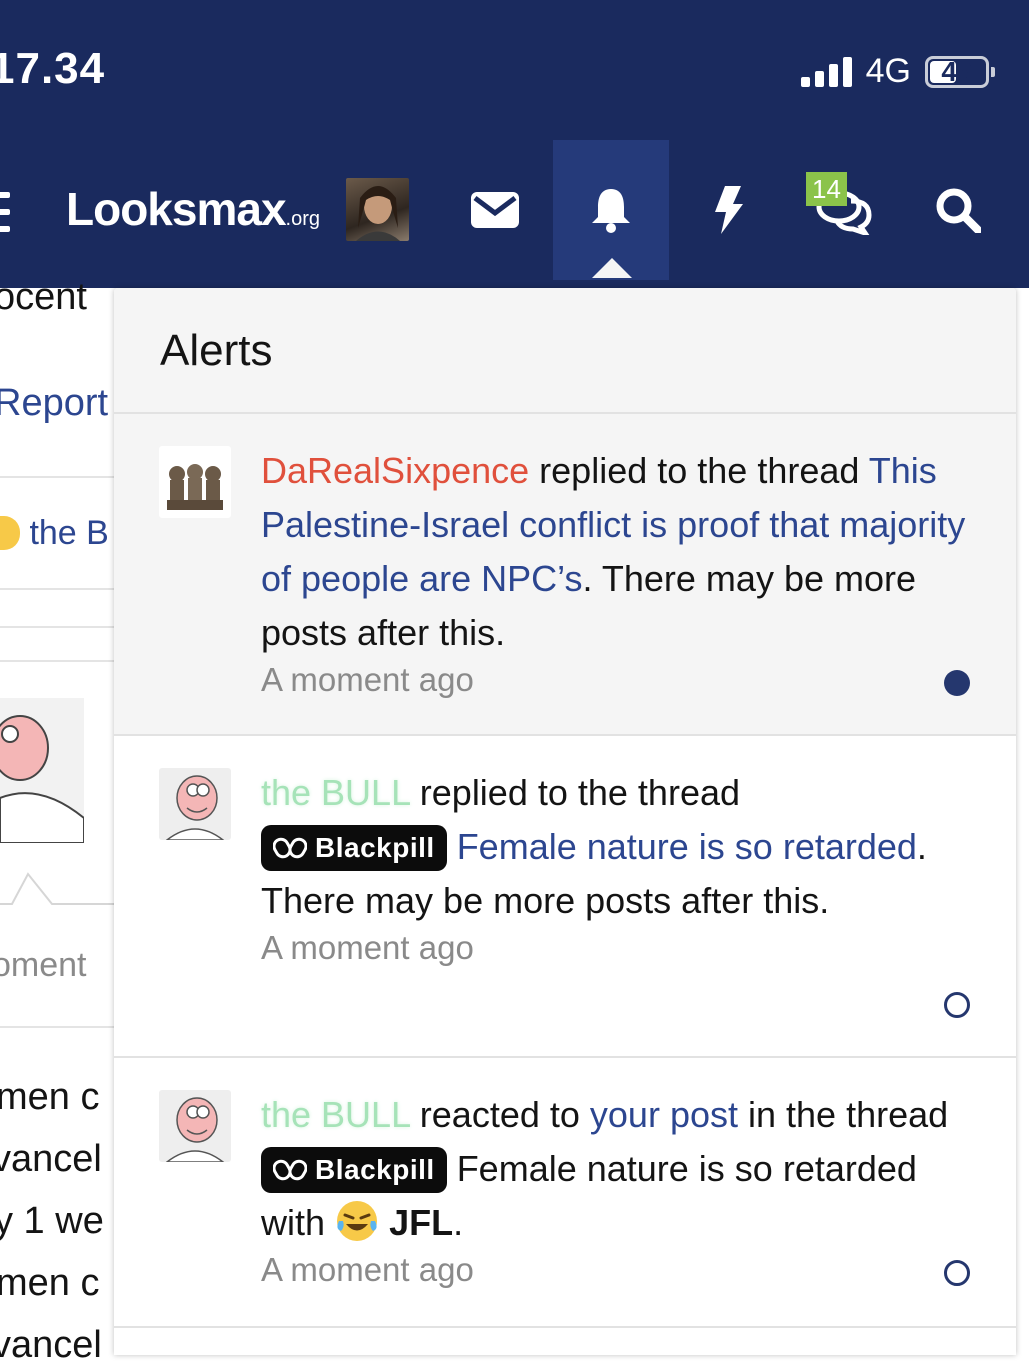 The height and width of the screenshot is (1367, 1029). I want to click on search-button, so click(958, 210).